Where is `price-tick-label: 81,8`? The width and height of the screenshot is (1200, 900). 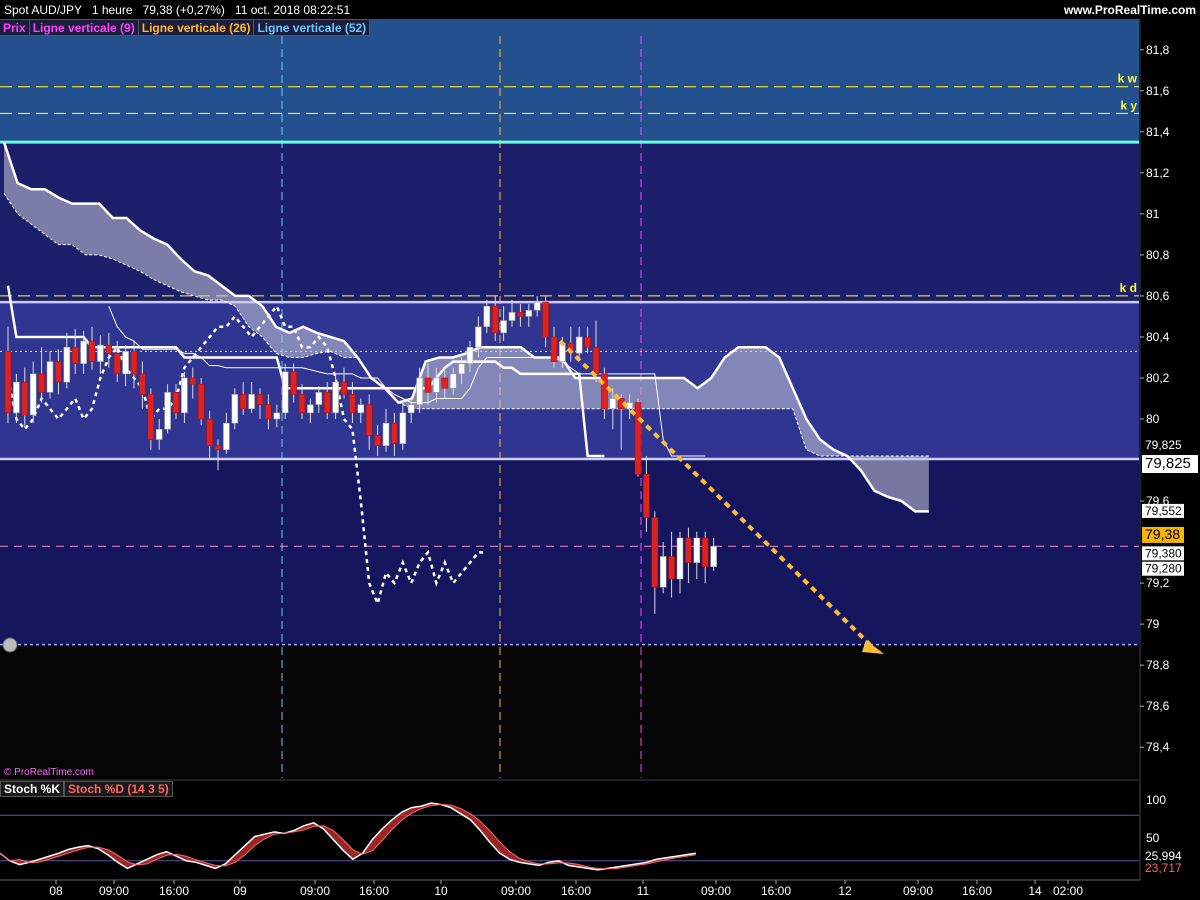
price-tick-label: 81,8 is located at coordinates (1158, 50).